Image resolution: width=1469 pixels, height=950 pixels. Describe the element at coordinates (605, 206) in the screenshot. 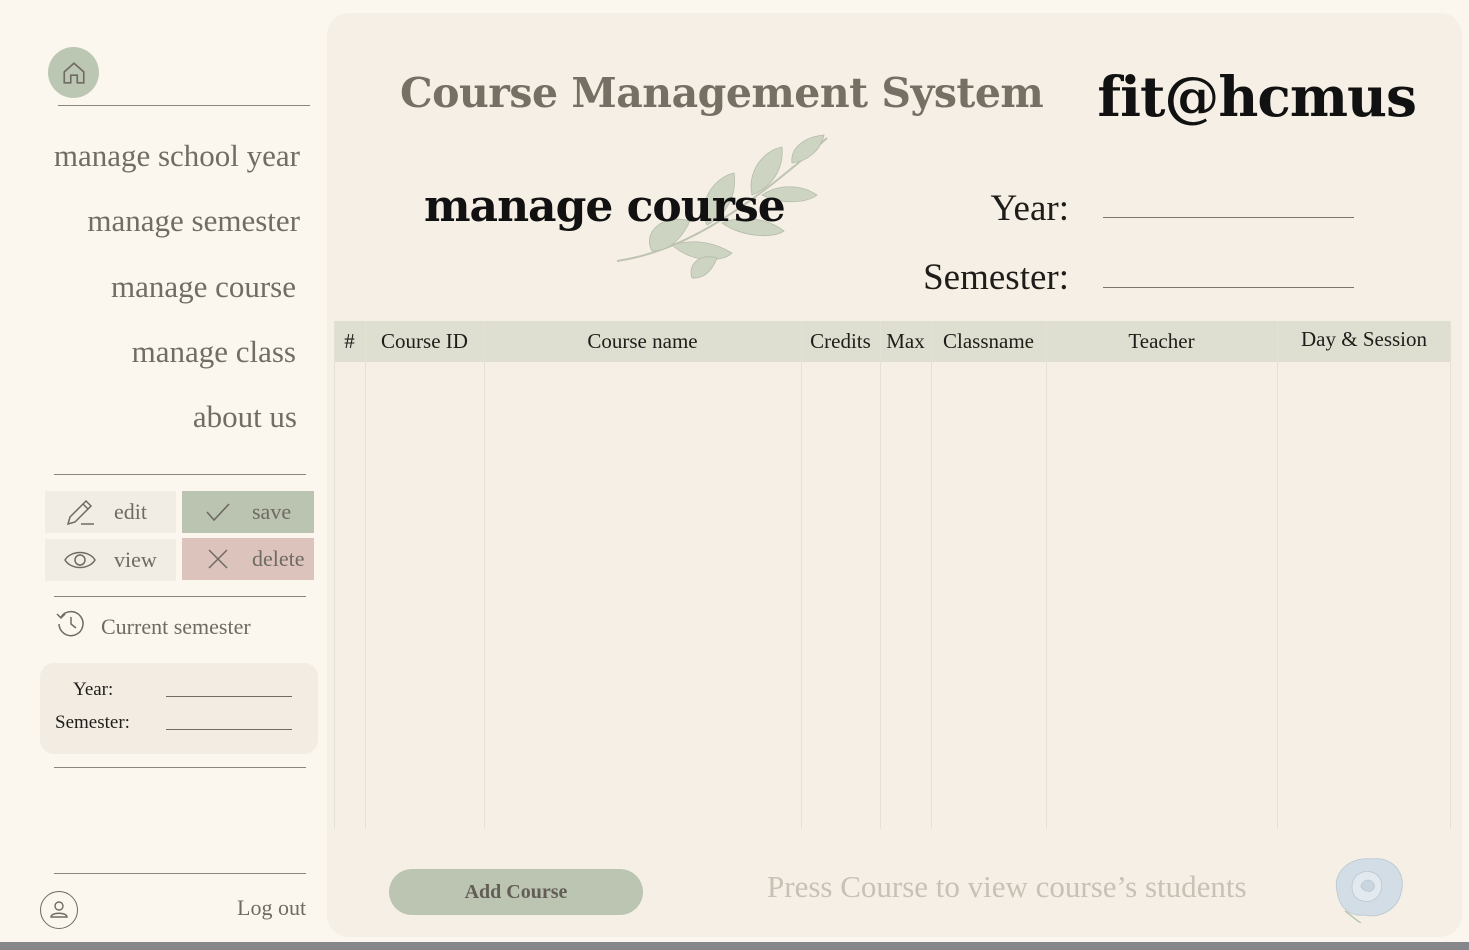

I see `page-title: manage course` at that location.